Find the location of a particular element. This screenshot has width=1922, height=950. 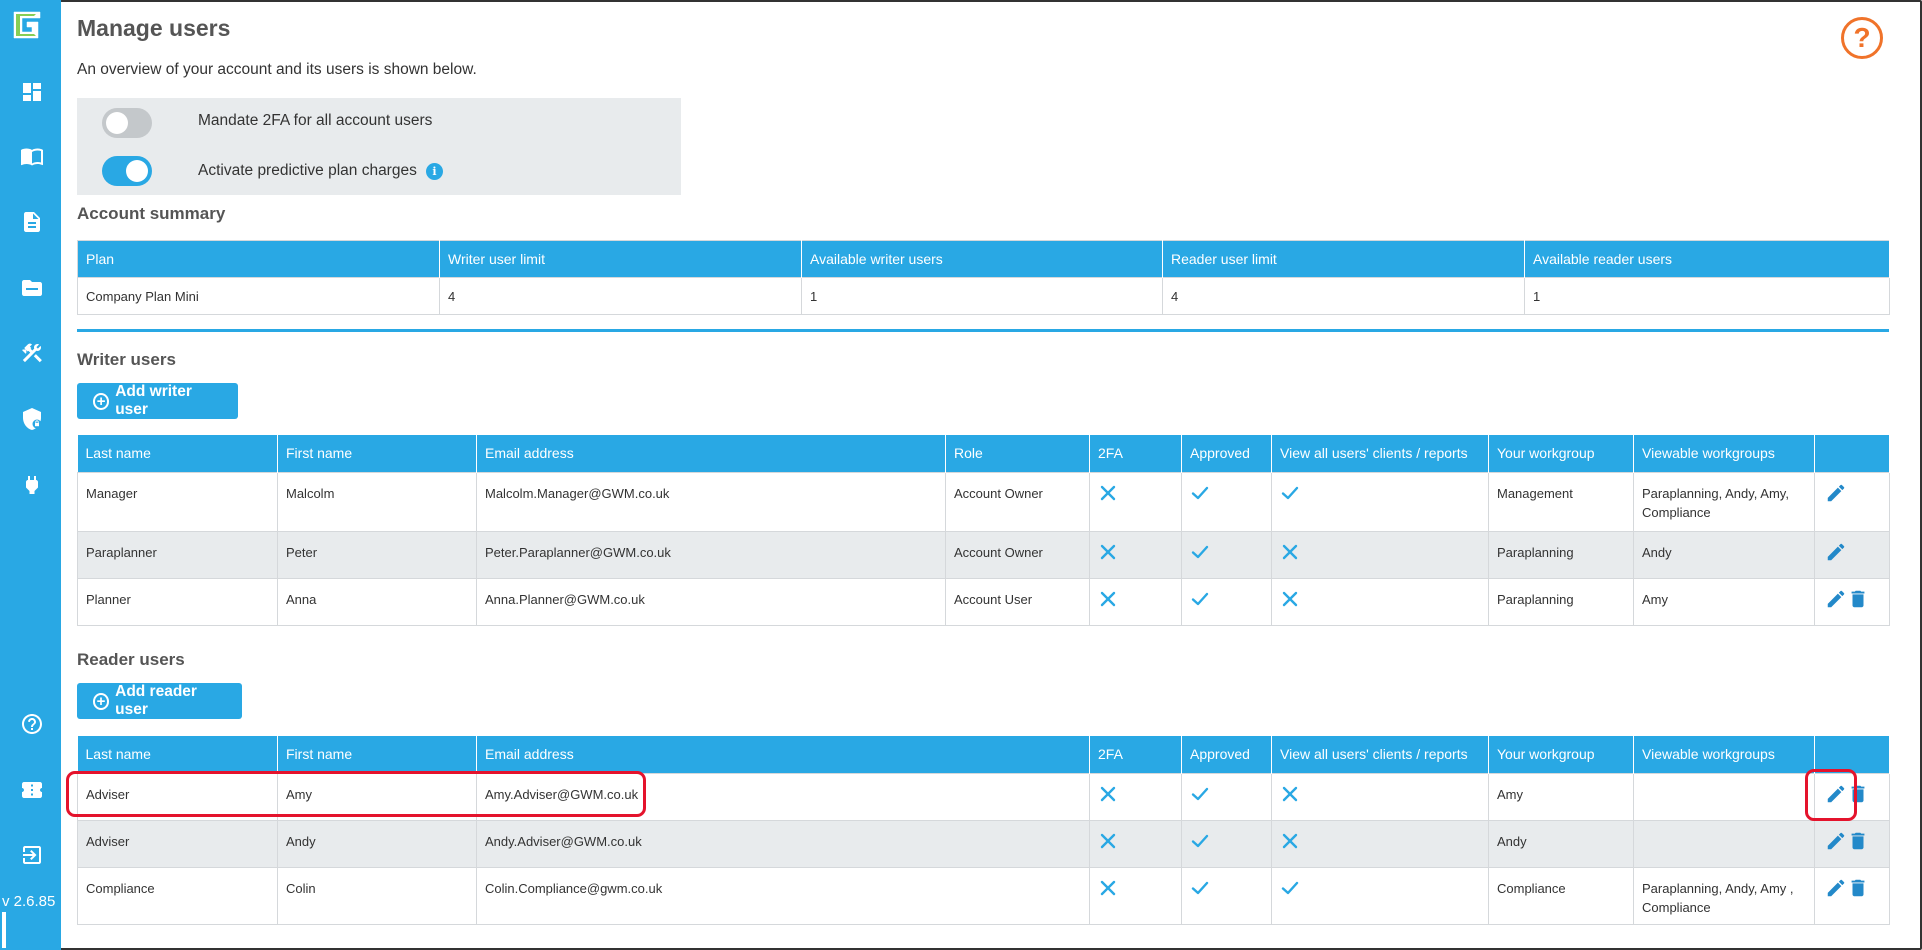

book-icon is located at coordinates (32, 156).